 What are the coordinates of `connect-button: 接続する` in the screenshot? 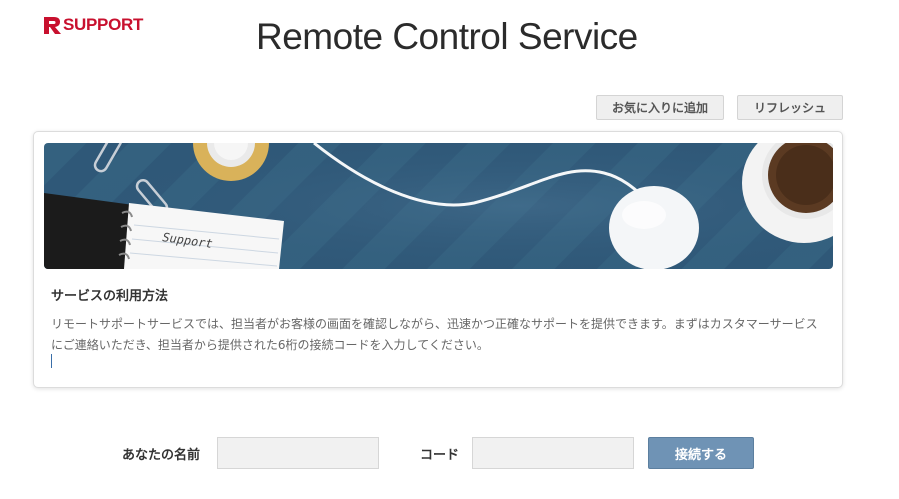 It's located at (701, 453).